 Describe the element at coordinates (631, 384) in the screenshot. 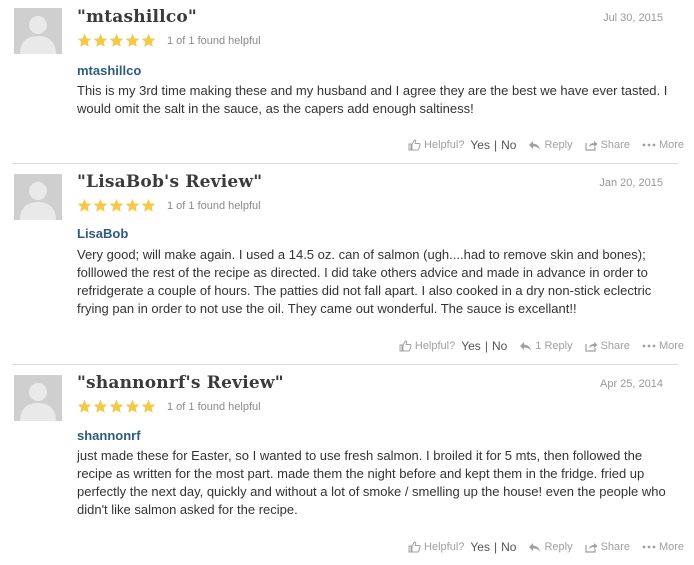

I see `review-date: Apr 25, 2014` at that location.